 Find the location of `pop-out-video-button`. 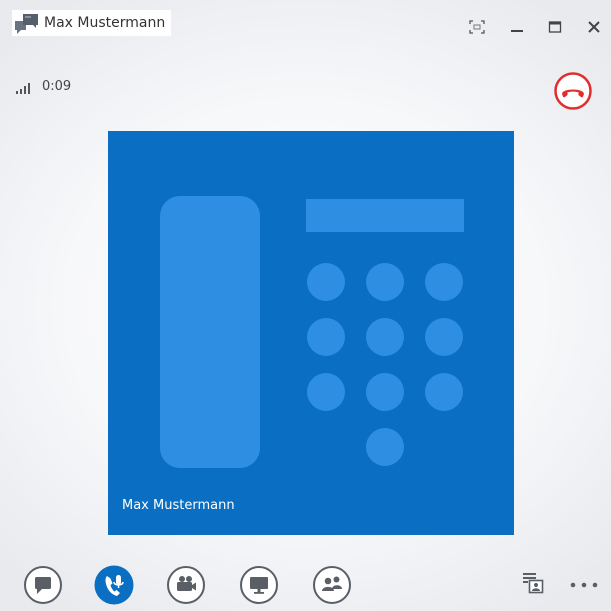

pop-out-video-button is located at coordinates (533, 583).